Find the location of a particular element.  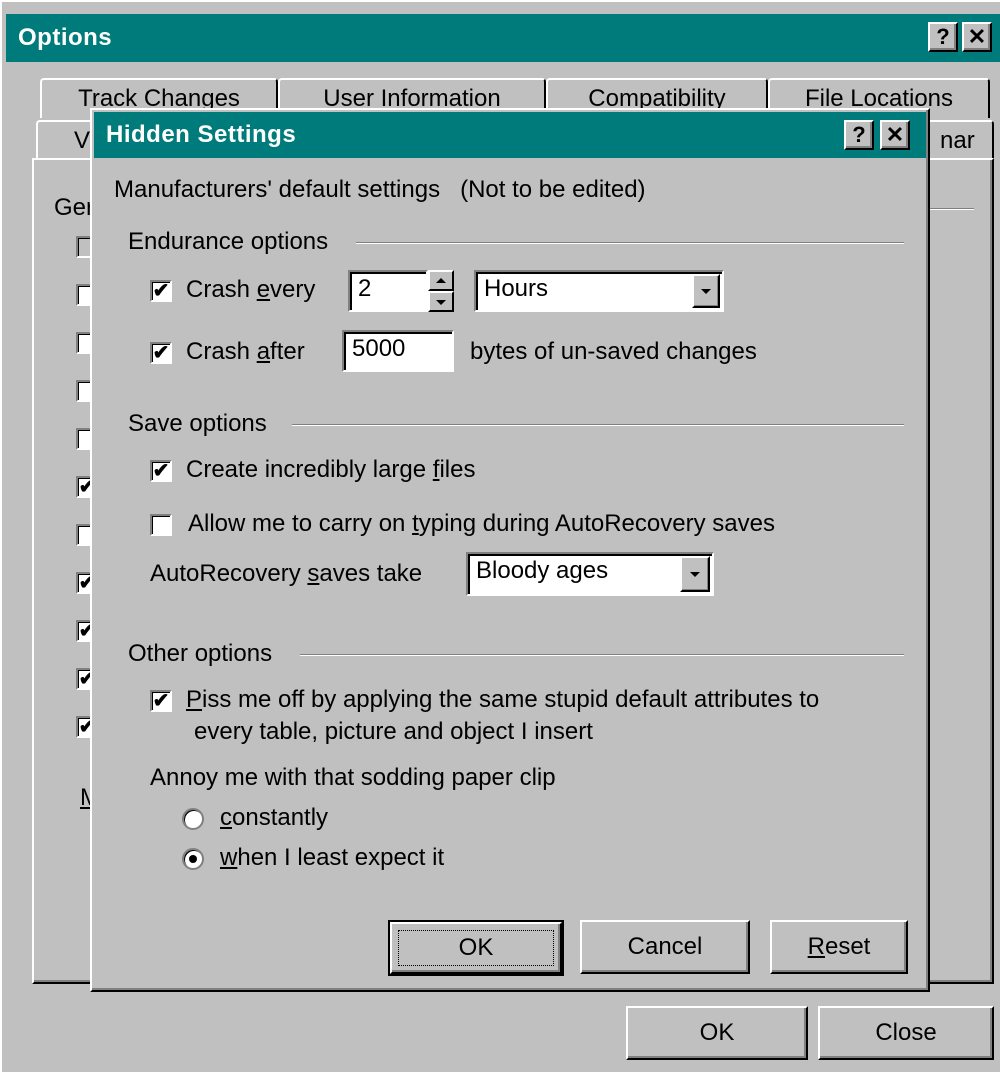

save-heading: Save options is located at coordinates (197, 423).